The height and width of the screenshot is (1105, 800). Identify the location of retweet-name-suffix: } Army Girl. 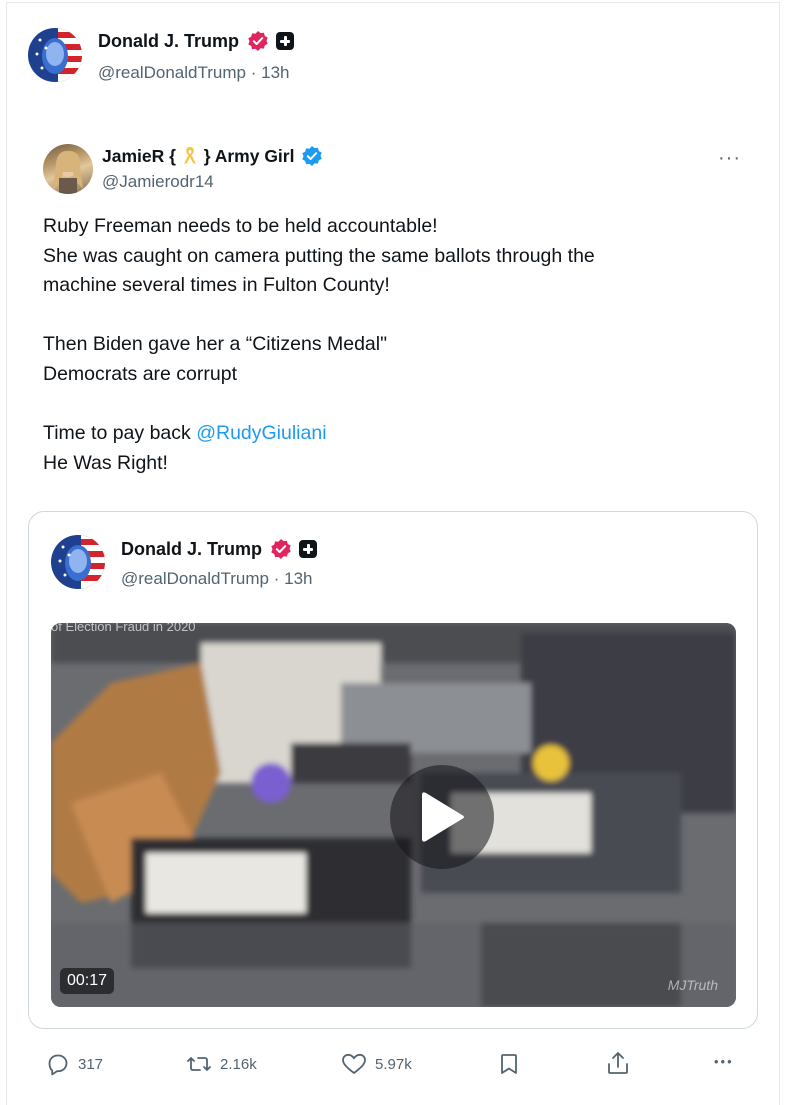
(249, 156).